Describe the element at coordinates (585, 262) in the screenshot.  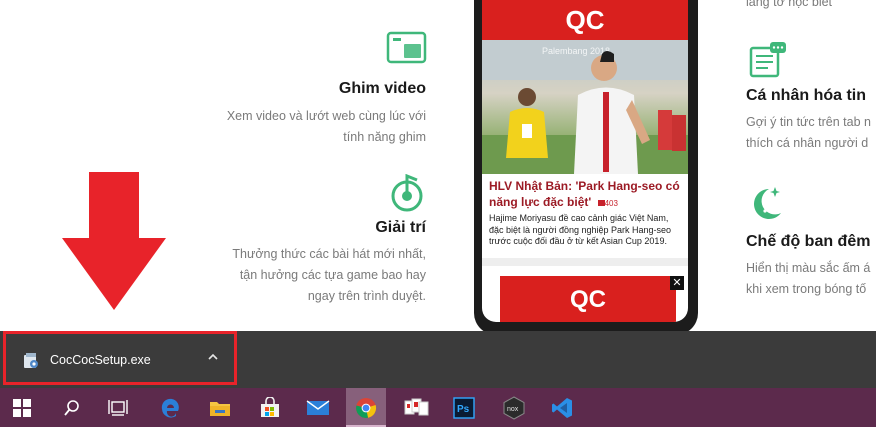
I see `divider` at that location.